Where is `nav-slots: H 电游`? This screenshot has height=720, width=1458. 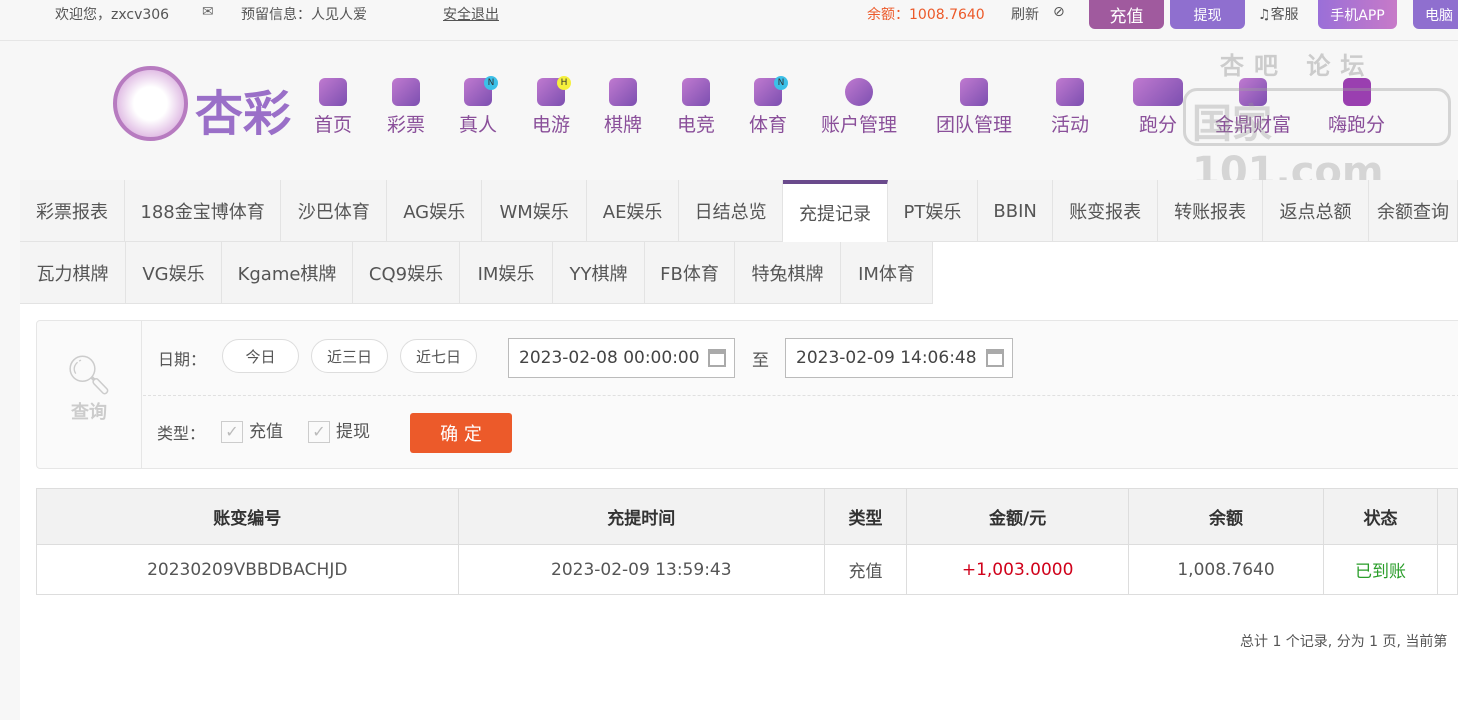 nav-slots: H 电游 is located at coordinates (551, 106).